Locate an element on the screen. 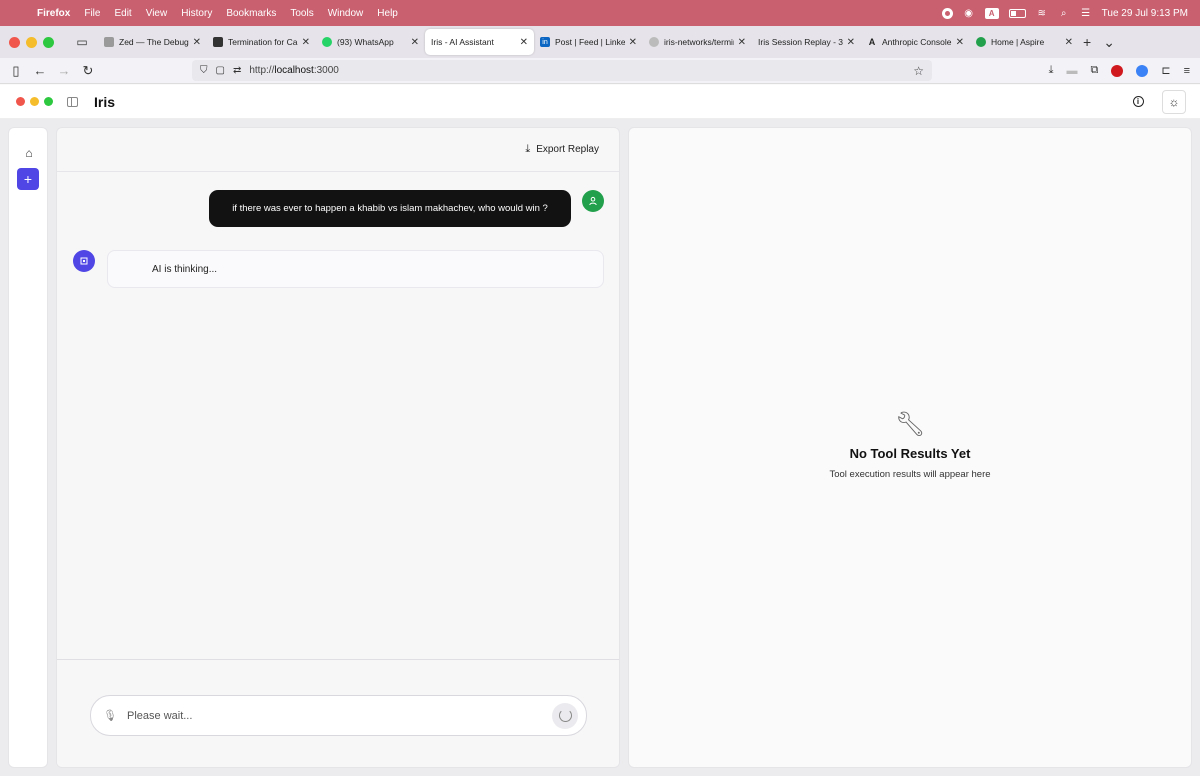  reader-bar-icon: ▬ is located at coordinates (1072, 71).